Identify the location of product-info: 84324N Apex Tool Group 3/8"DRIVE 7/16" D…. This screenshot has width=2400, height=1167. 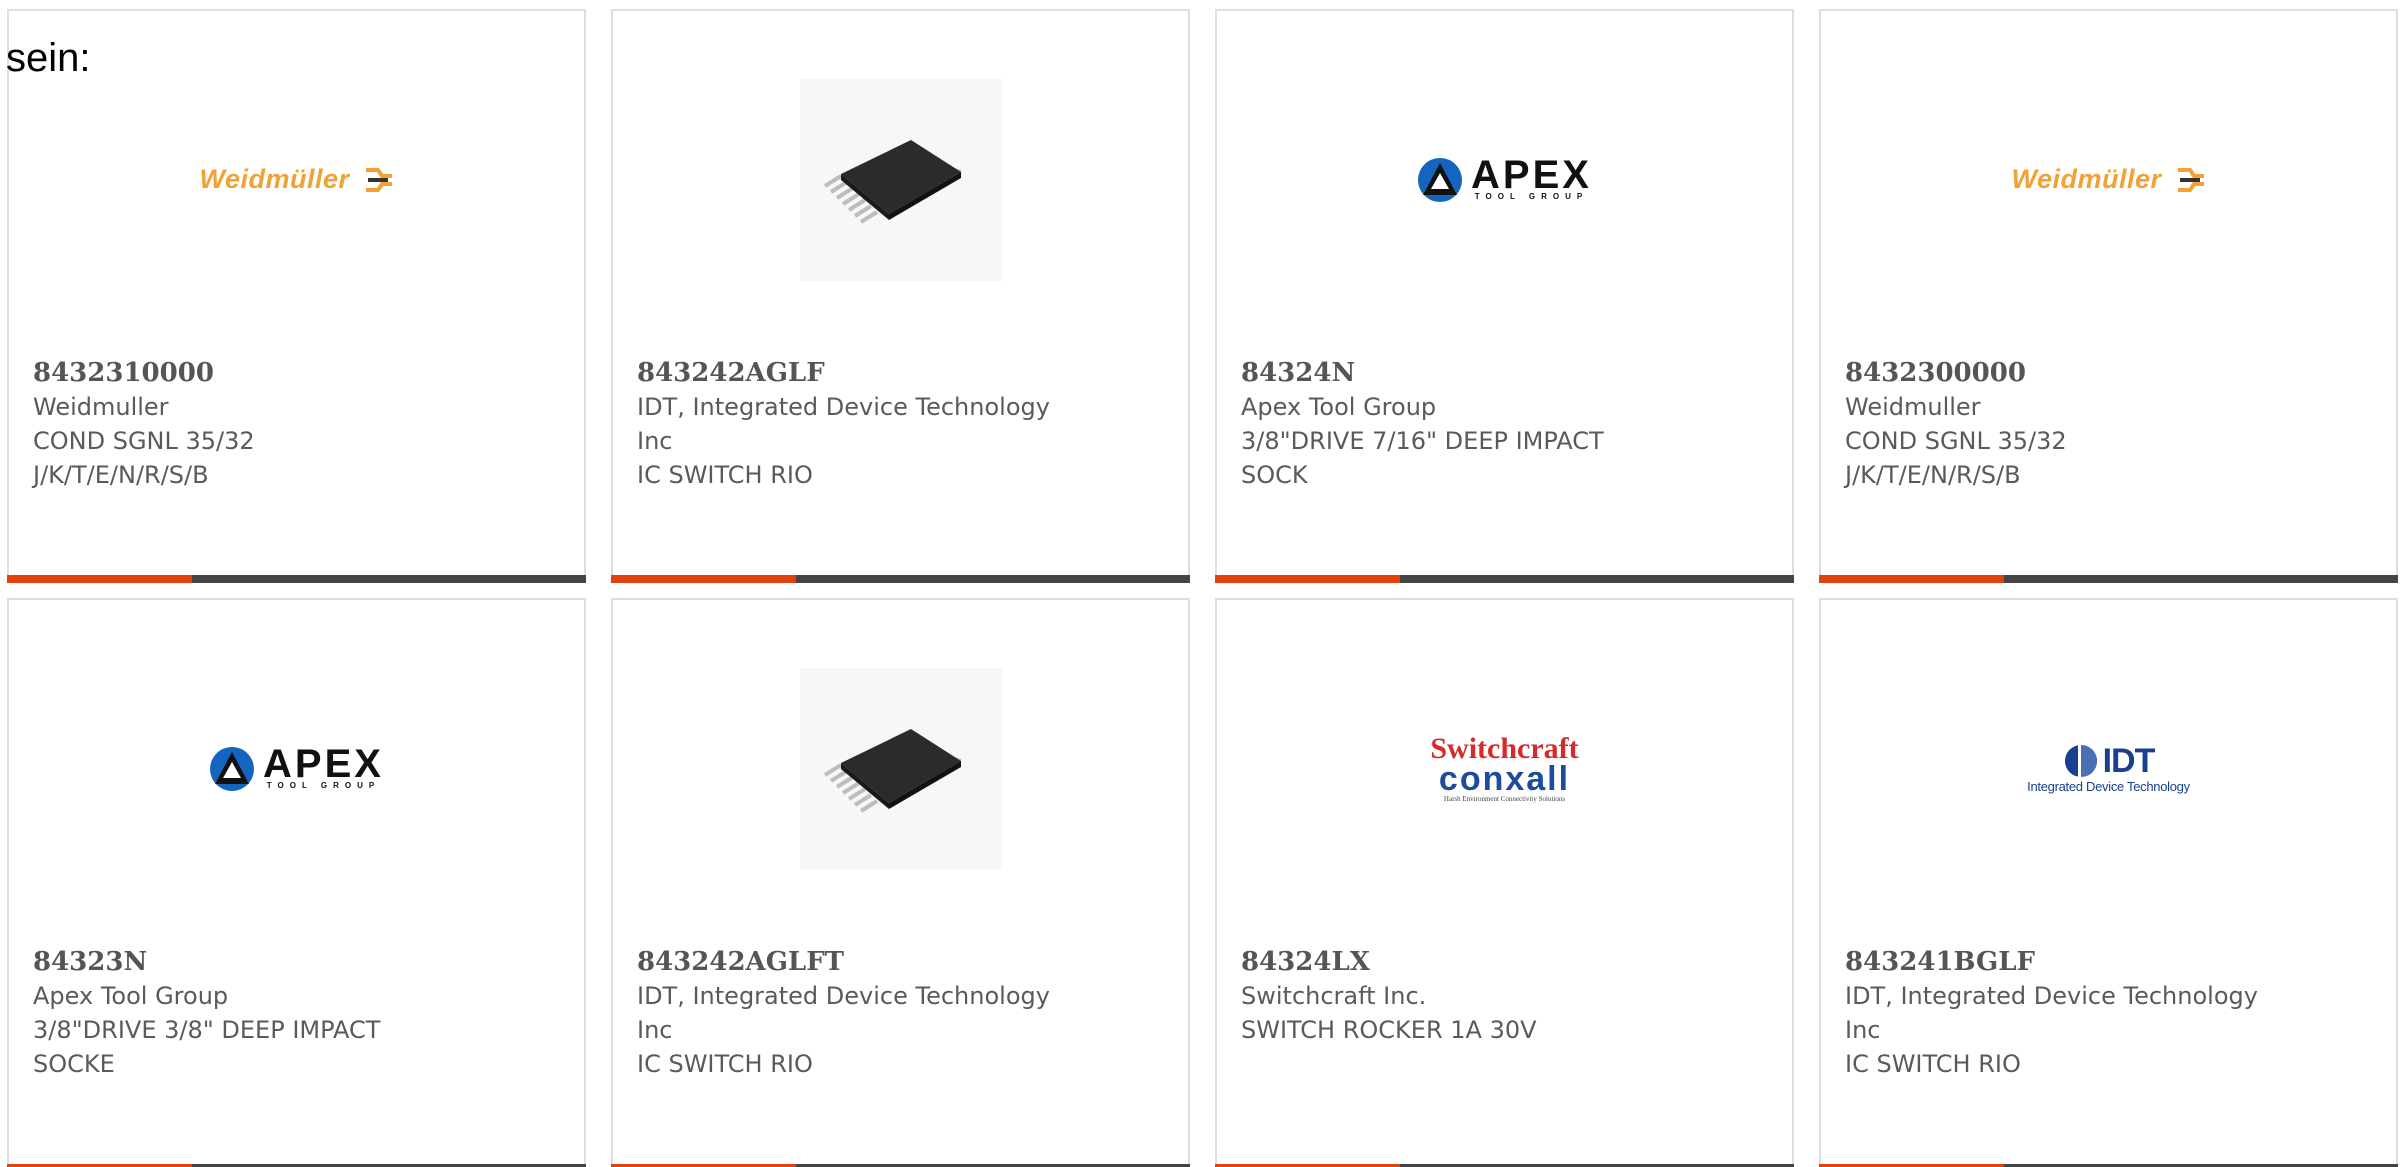
(1506, 424).